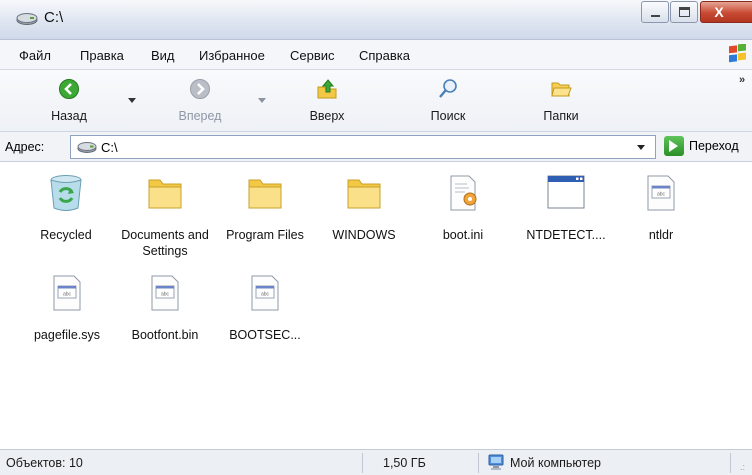 This screenshot has height=475, width=752. I want to click on forward-dropdown-arrow, so click(262, 100).